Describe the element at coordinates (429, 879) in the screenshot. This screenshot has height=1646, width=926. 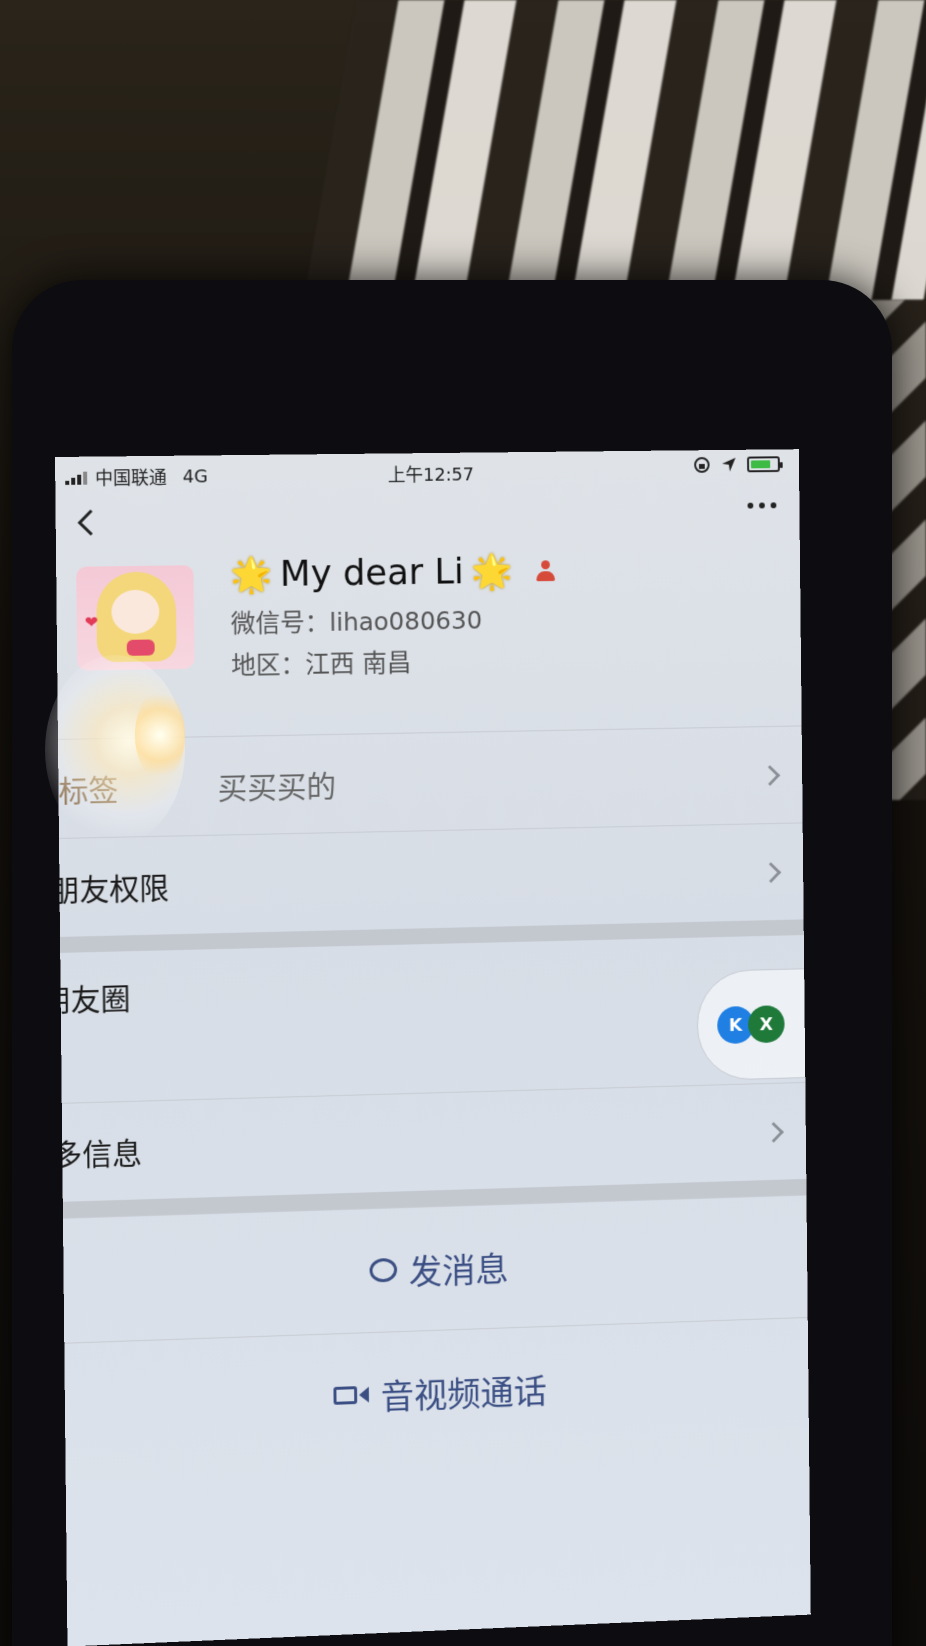
I see `friend-permissions-row: 朋友权限` at that location.